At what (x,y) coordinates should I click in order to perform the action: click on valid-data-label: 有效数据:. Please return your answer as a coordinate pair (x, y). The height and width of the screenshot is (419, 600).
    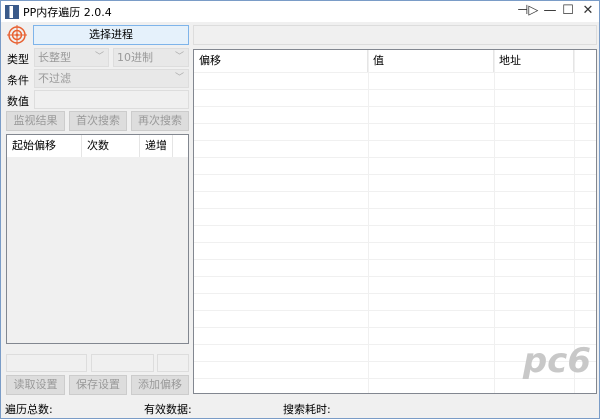
    Looking at the image, I should click on (168, 409).